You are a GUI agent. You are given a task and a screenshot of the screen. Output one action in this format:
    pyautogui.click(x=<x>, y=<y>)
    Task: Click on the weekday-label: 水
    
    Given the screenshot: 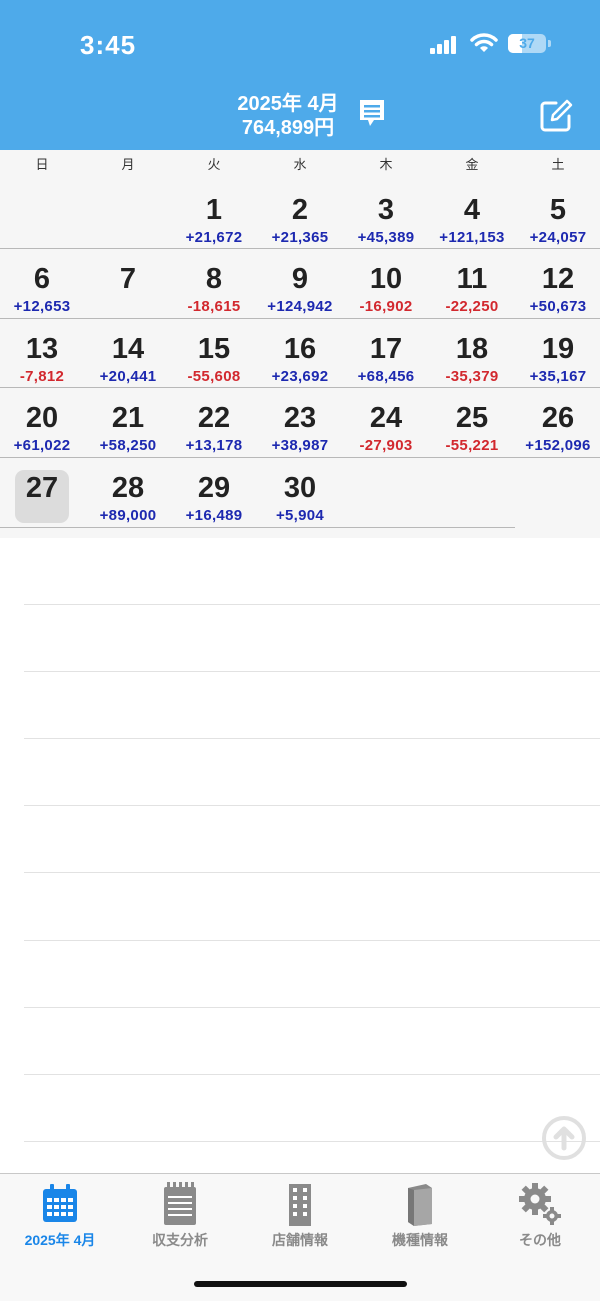 What is the action you would take?
    pyautogui.click(x=300, y=164)
    